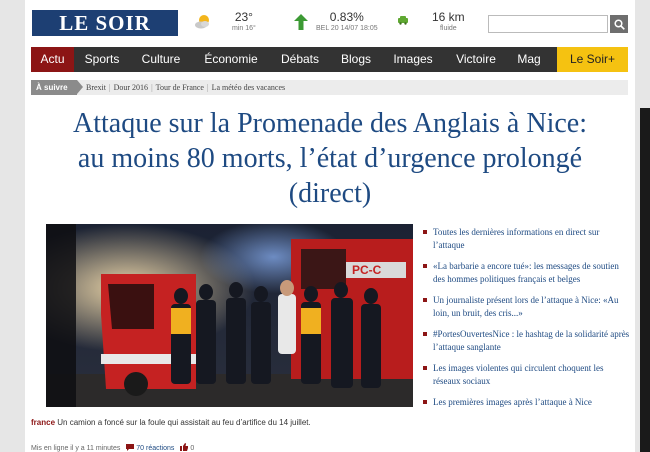  Describe the element at coordinates (244, 28) in the screenshot. I see `weather-min: min 16°` at that location.